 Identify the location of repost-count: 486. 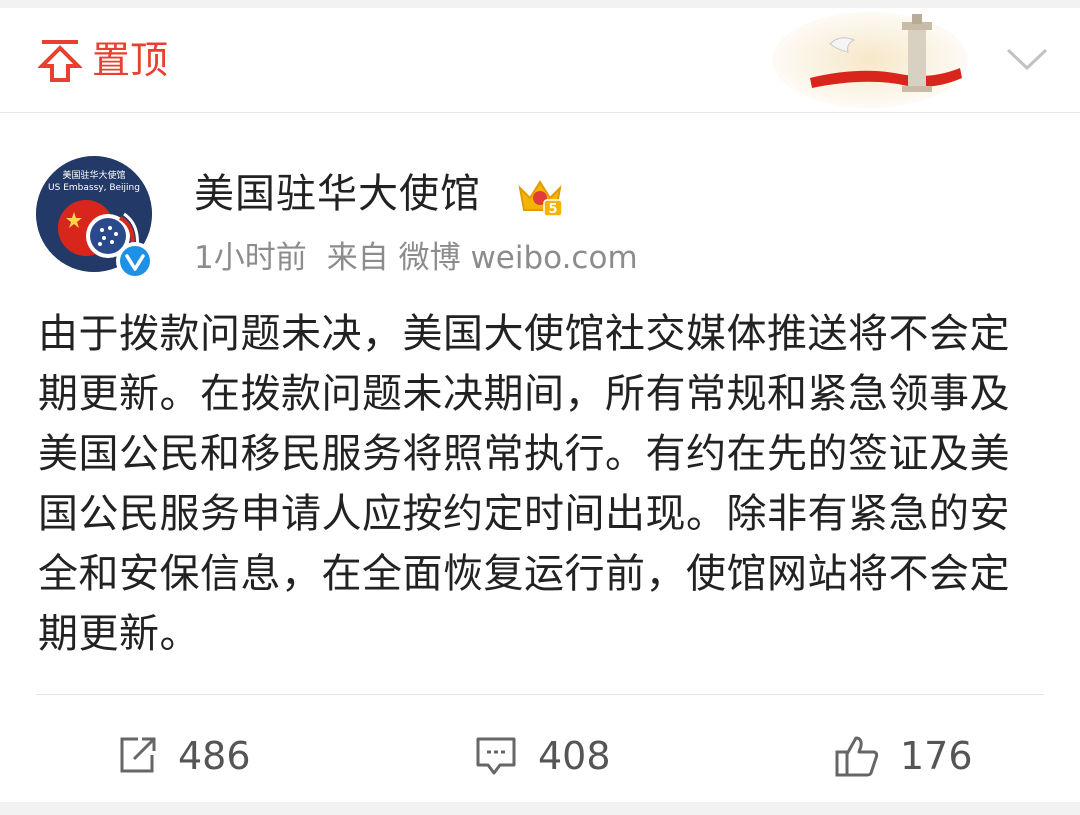
(214, 756).